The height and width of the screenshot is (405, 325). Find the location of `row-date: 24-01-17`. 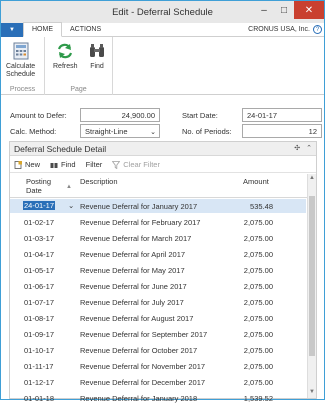

row-date: 24-01-17 is located at coordinates (39, 205).